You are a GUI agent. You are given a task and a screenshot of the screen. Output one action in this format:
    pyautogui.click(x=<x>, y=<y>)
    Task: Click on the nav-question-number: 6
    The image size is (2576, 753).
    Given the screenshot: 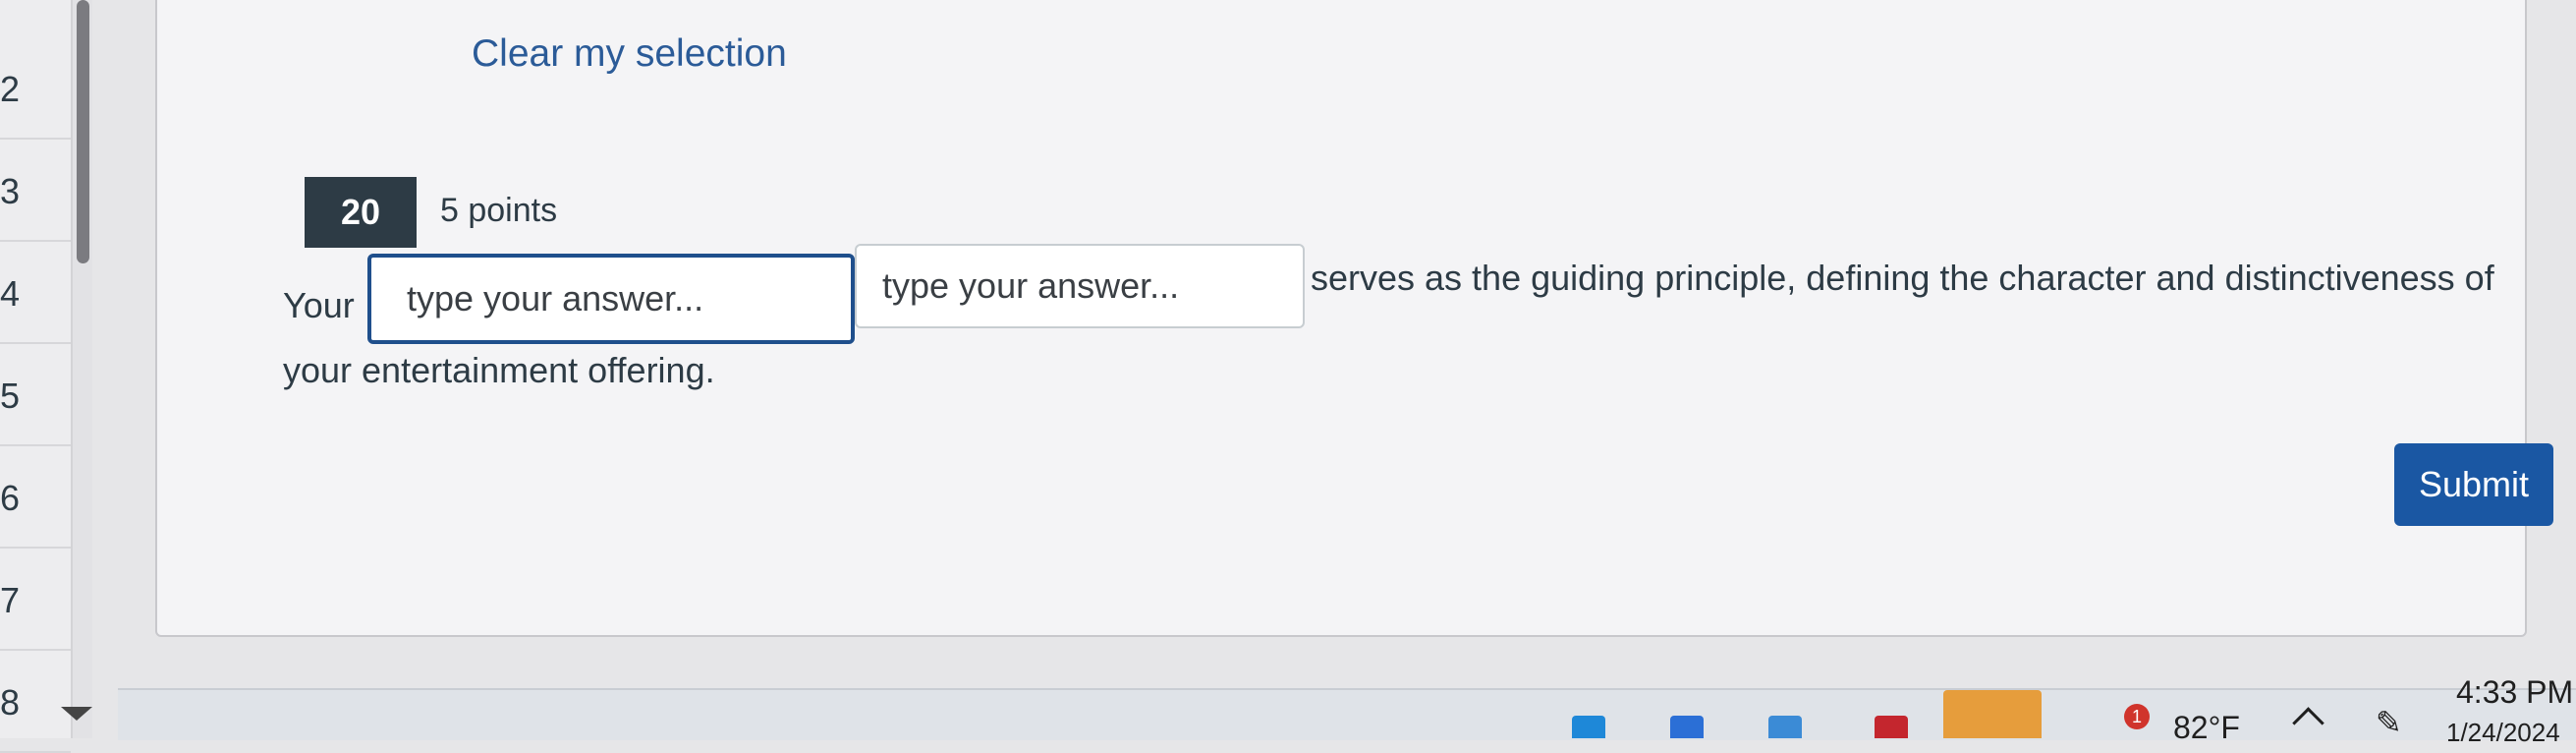 What is the action you would take?
    pyautogui.click(x=10, y=498)
    